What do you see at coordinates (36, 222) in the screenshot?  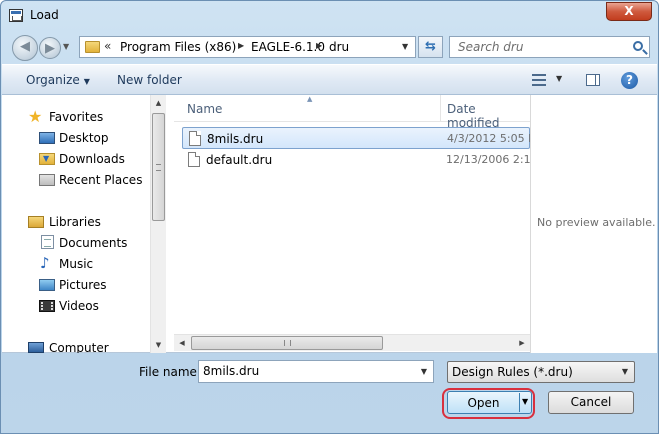 I see `libraries-icon` at bounding box center [36, 222].